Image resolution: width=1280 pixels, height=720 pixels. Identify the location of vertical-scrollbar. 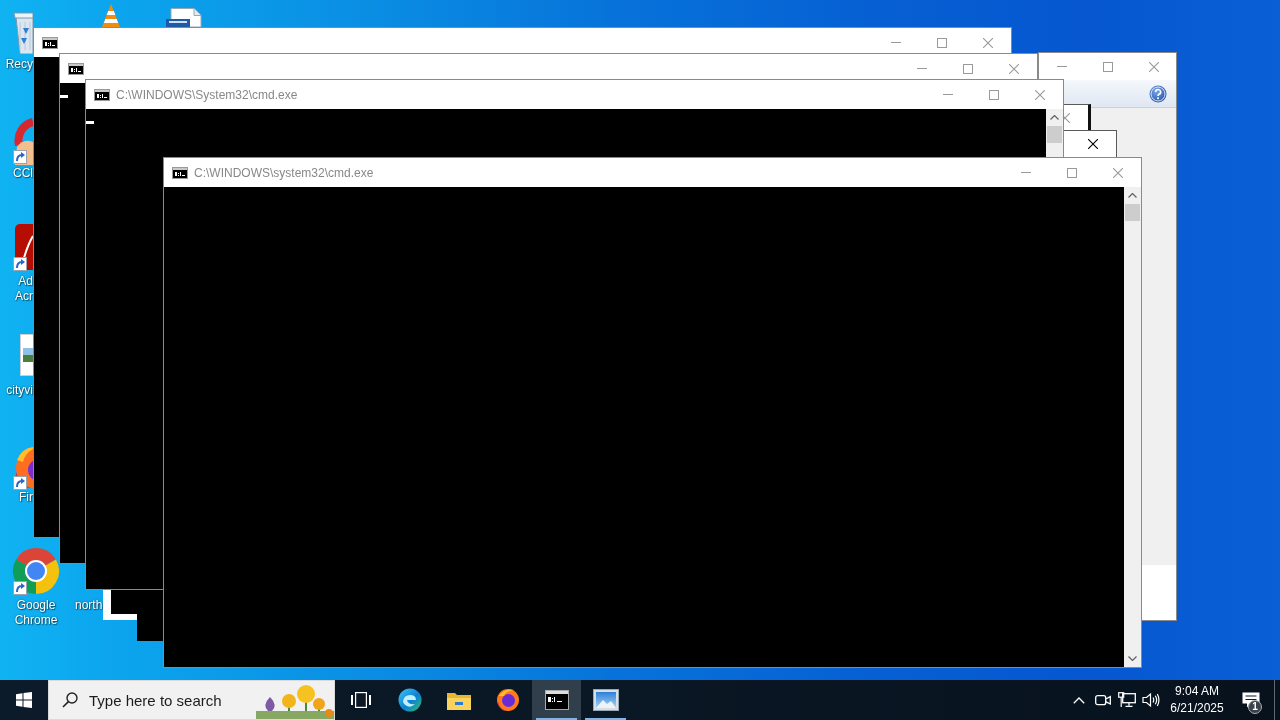
(1132, 427).